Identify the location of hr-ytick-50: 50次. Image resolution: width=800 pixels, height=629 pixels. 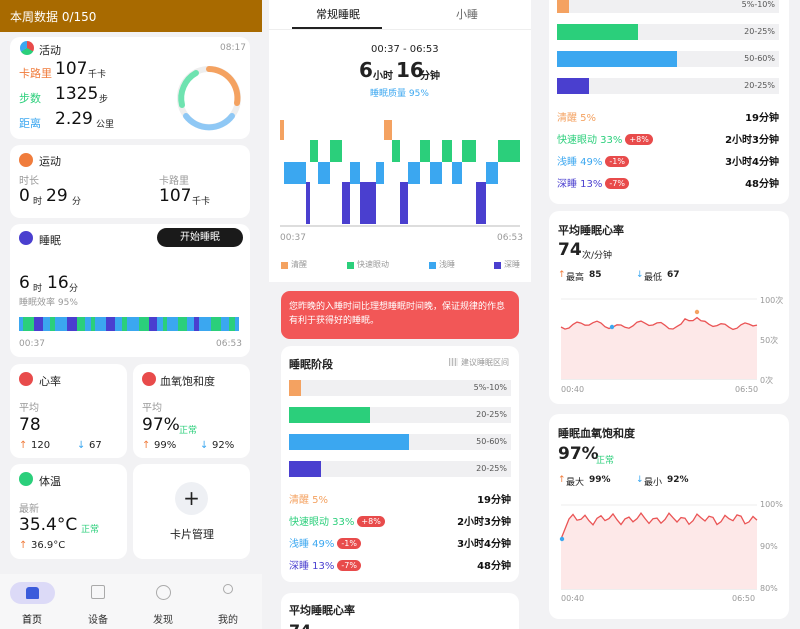
(769, 340).